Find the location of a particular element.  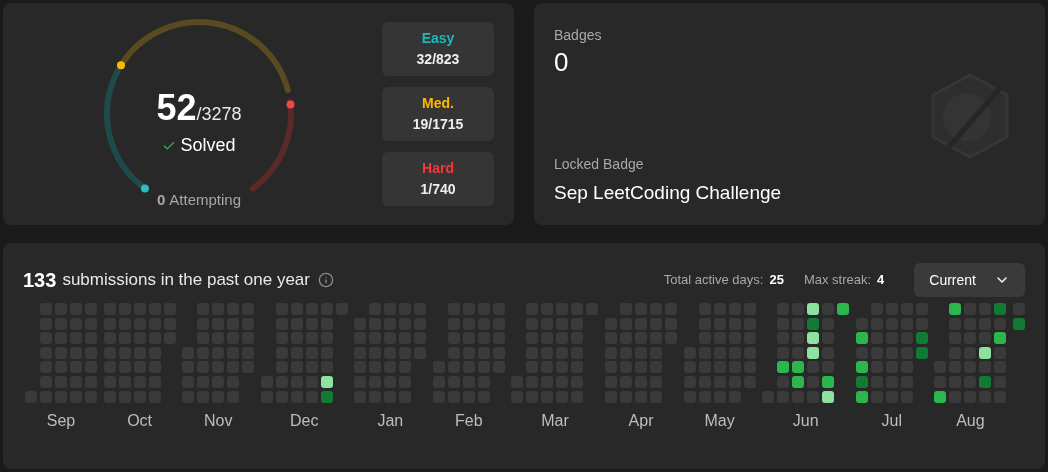

difficulty-label: Hard is located at coordinates (438, 168).